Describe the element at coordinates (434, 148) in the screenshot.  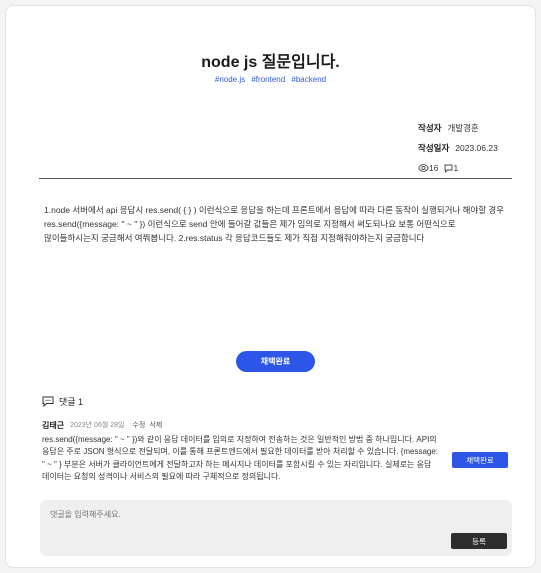
I see `date-label: 작성일자` at that location.